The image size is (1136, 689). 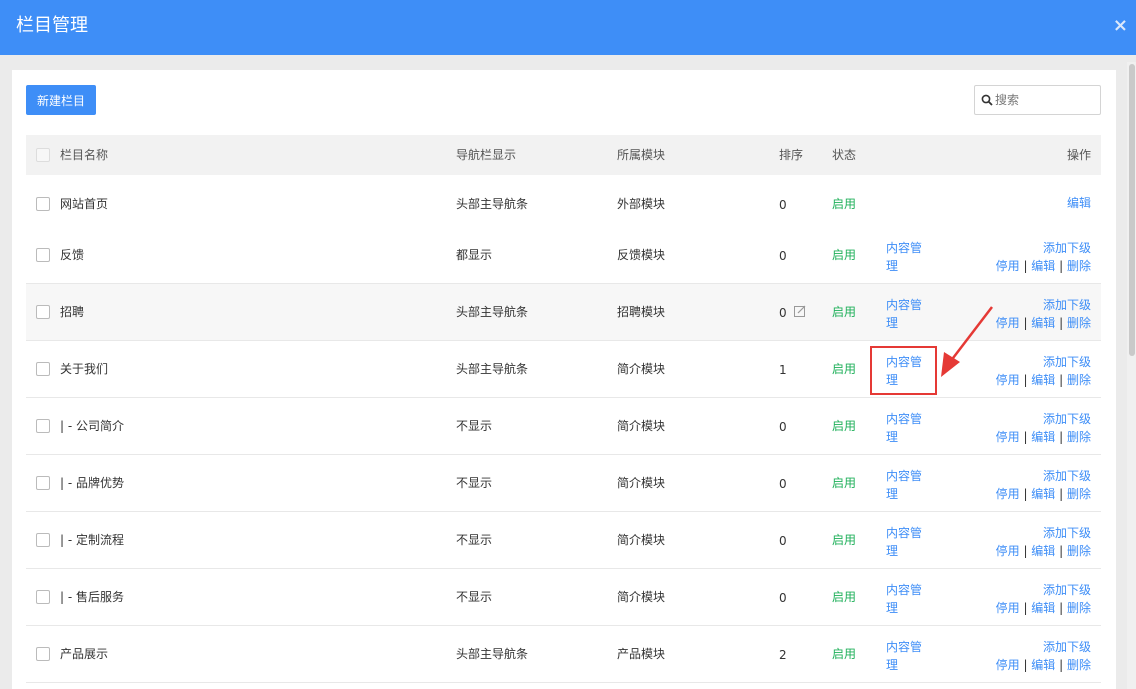 I want to click on dialog-header: 栏目管理 ×, so click(x=568, y=27).